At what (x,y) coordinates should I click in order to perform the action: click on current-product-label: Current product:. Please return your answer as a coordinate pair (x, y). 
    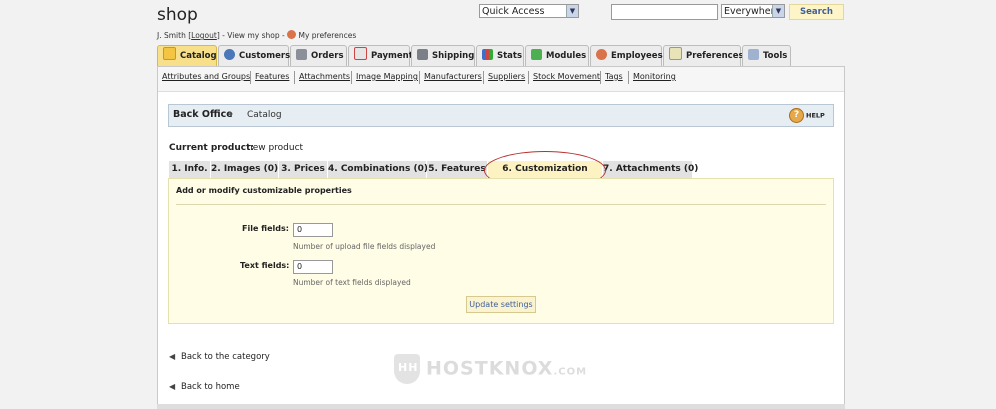
    Looking at the image, I should click on (211, 148).